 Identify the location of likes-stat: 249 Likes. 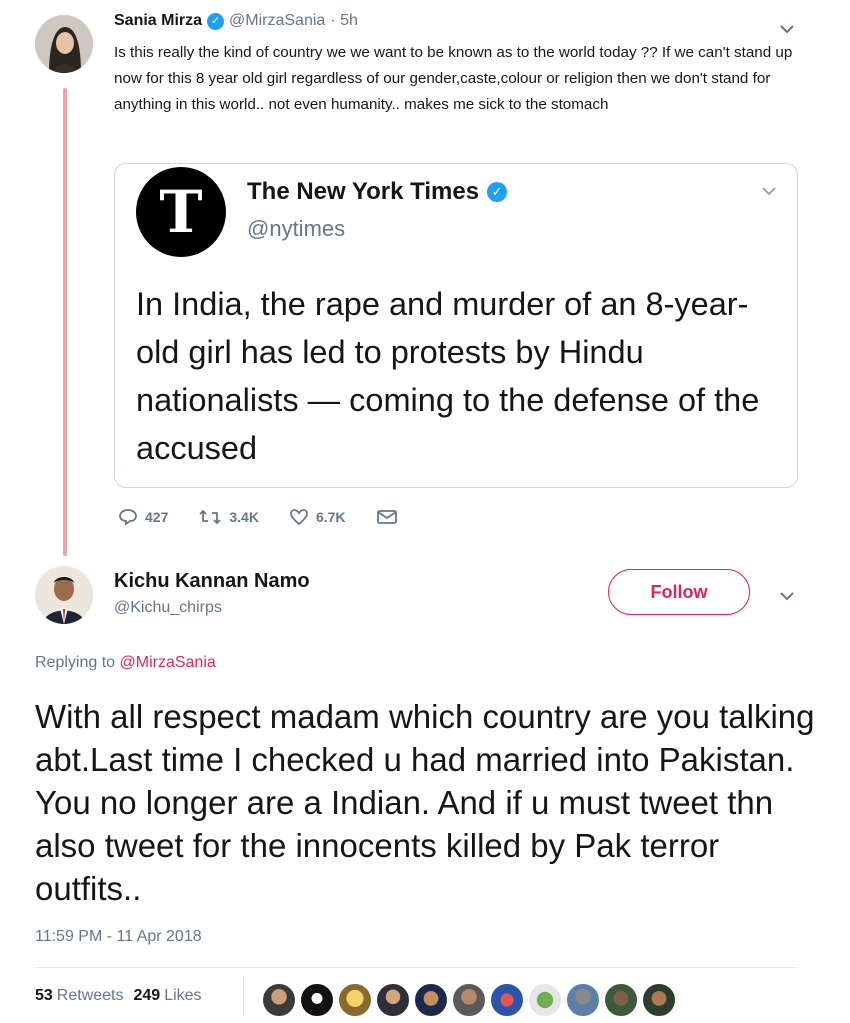
(168, 996).